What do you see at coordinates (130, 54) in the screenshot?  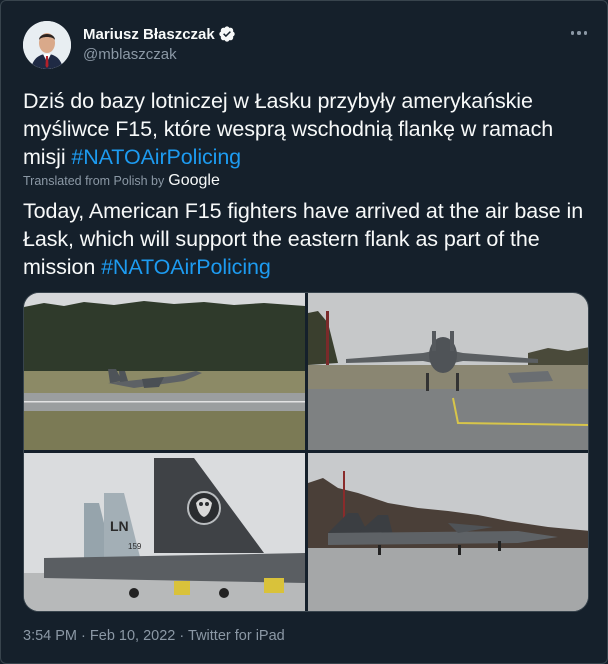 I see `author-handle: @mblaszczak` at bounding box center [130, 54].